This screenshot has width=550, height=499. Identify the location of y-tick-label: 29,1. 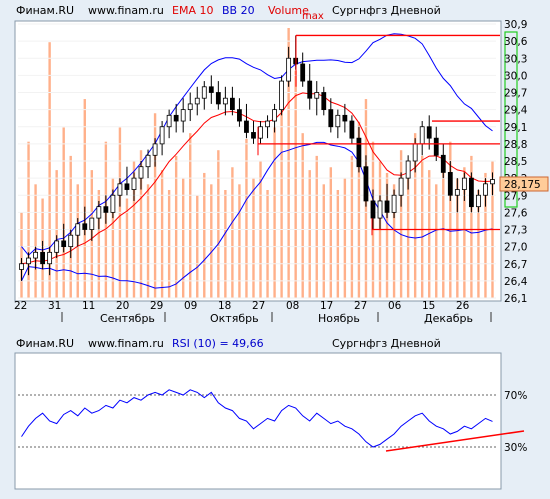
(515, 128).